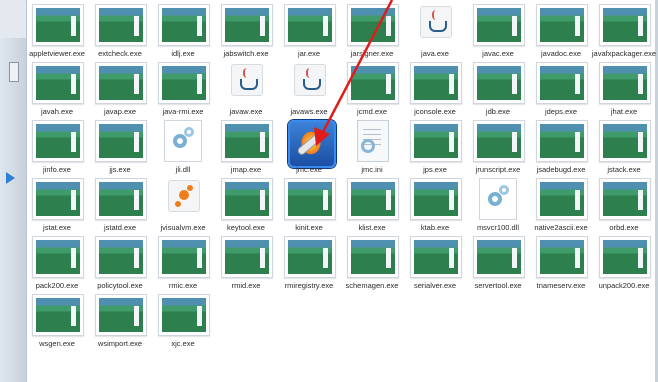  Describe the element at coordinates (435, 285) in the screenshot. I see `file-name: serialver.exe` at that location.